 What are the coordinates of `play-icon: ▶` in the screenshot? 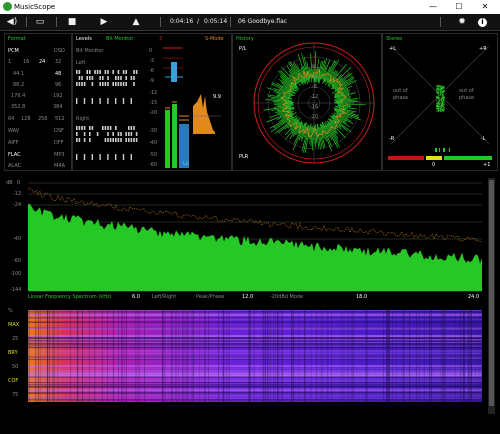 It's located at (104, 22).